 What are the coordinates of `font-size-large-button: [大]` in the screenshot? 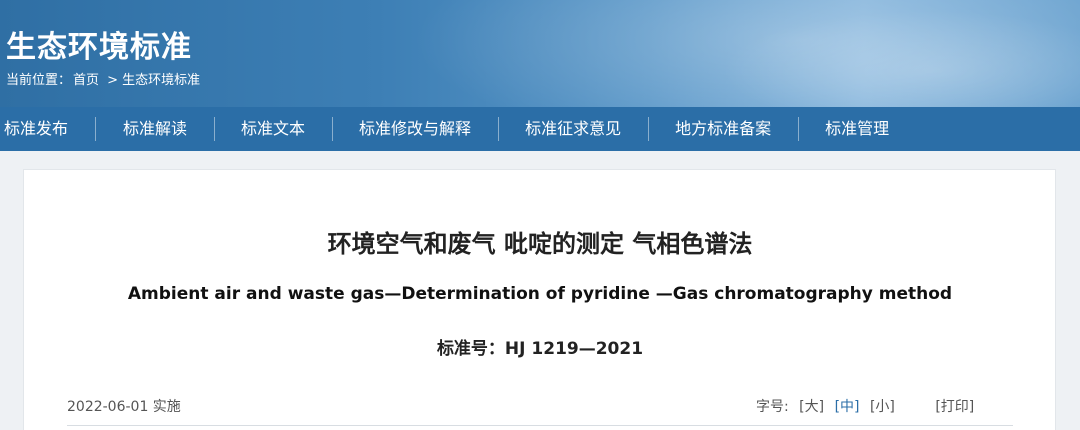 It's located at (811, 406).